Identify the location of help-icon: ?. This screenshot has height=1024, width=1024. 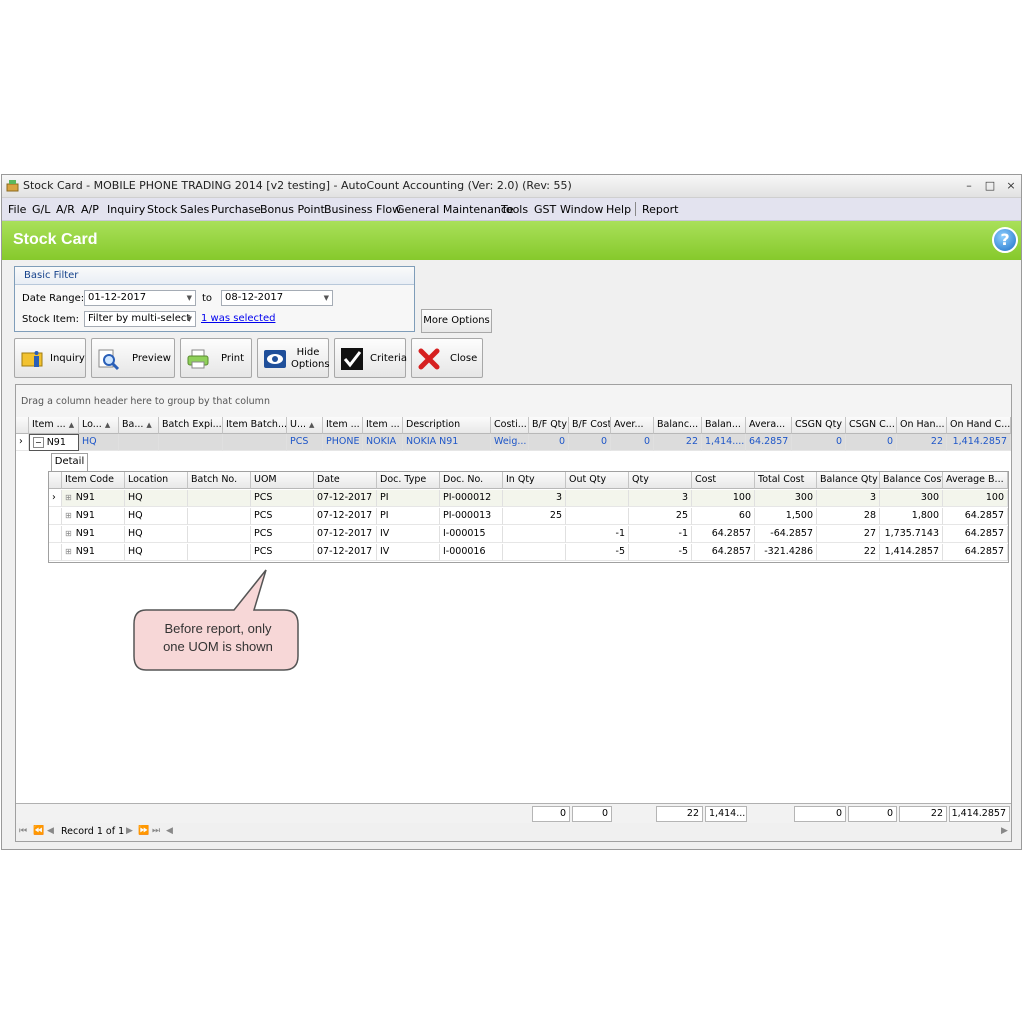
(1005, 240).